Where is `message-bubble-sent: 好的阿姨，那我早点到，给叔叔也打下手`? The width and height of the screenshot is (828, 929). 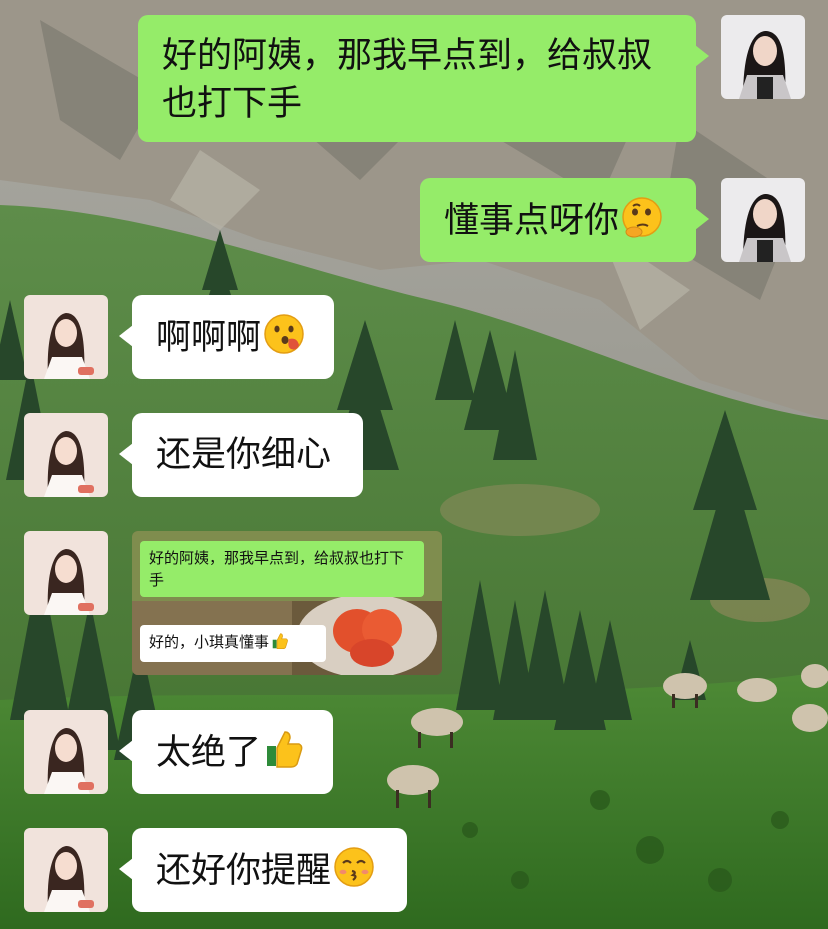
message-bubble-sent: 好的阿姨，那我早点到，给叔叔也打下手 is located at coordinates (423, 78).